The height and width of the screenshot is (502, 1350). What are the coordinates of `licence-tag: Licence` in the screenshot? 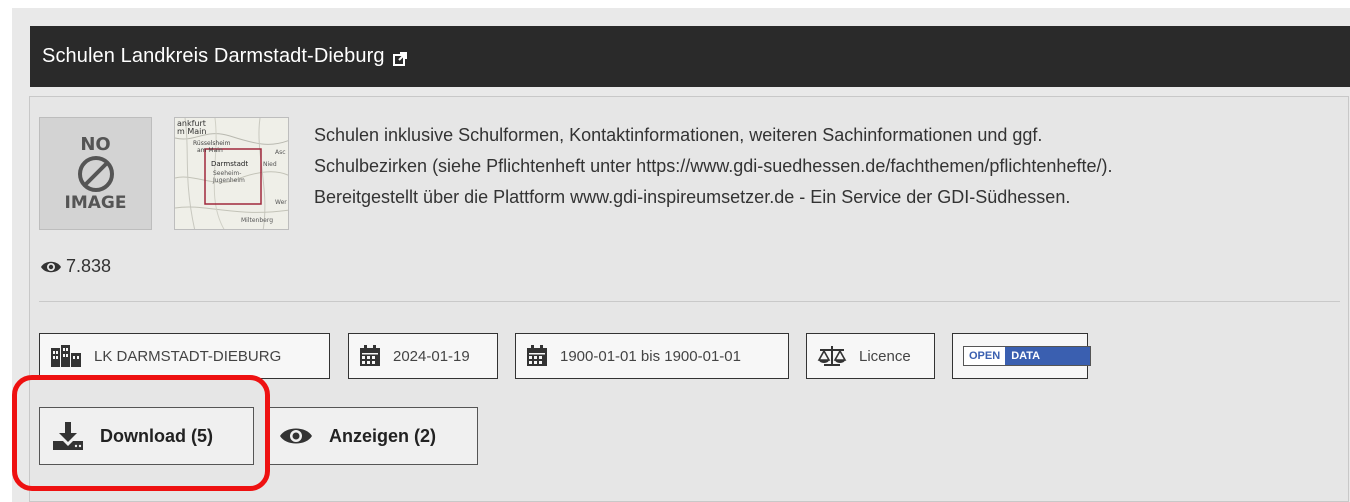 It's located at (870, 356).